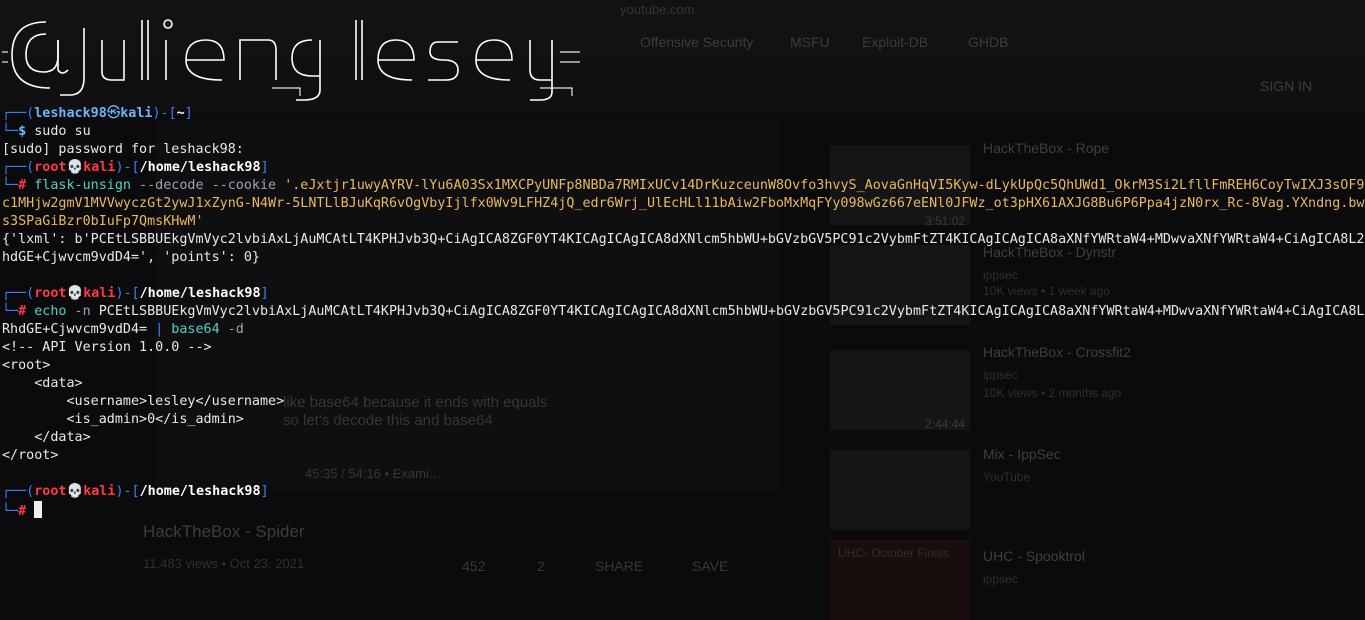  Describe the element at coordinates (143, 401) in the screenshot. I see `xml-output-line: <username>lesley</username>` at that location.